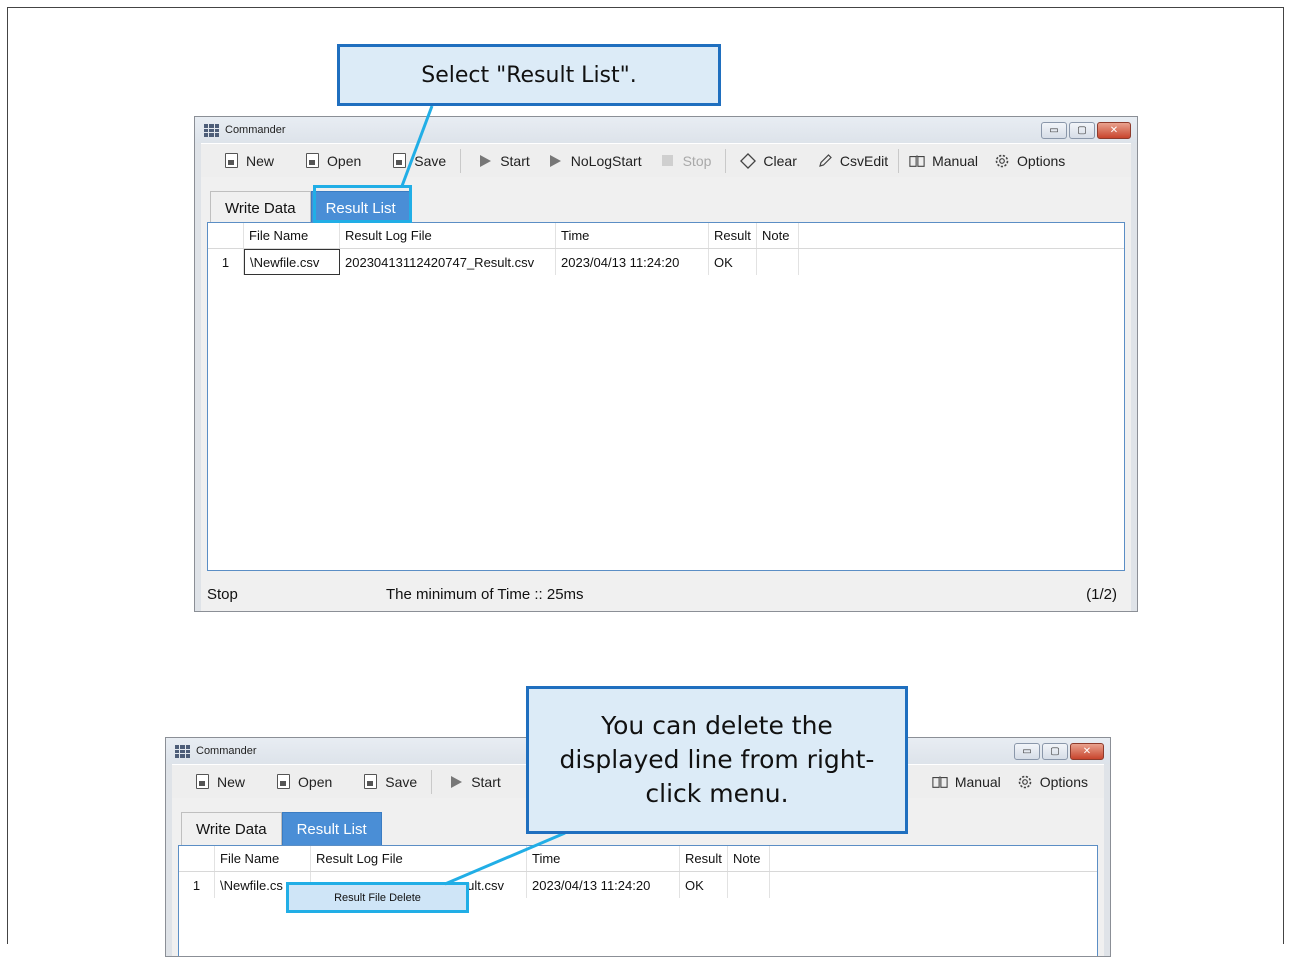  I want to click on callout-bottom-line-2: displayed line from right-, so click(717, 759).